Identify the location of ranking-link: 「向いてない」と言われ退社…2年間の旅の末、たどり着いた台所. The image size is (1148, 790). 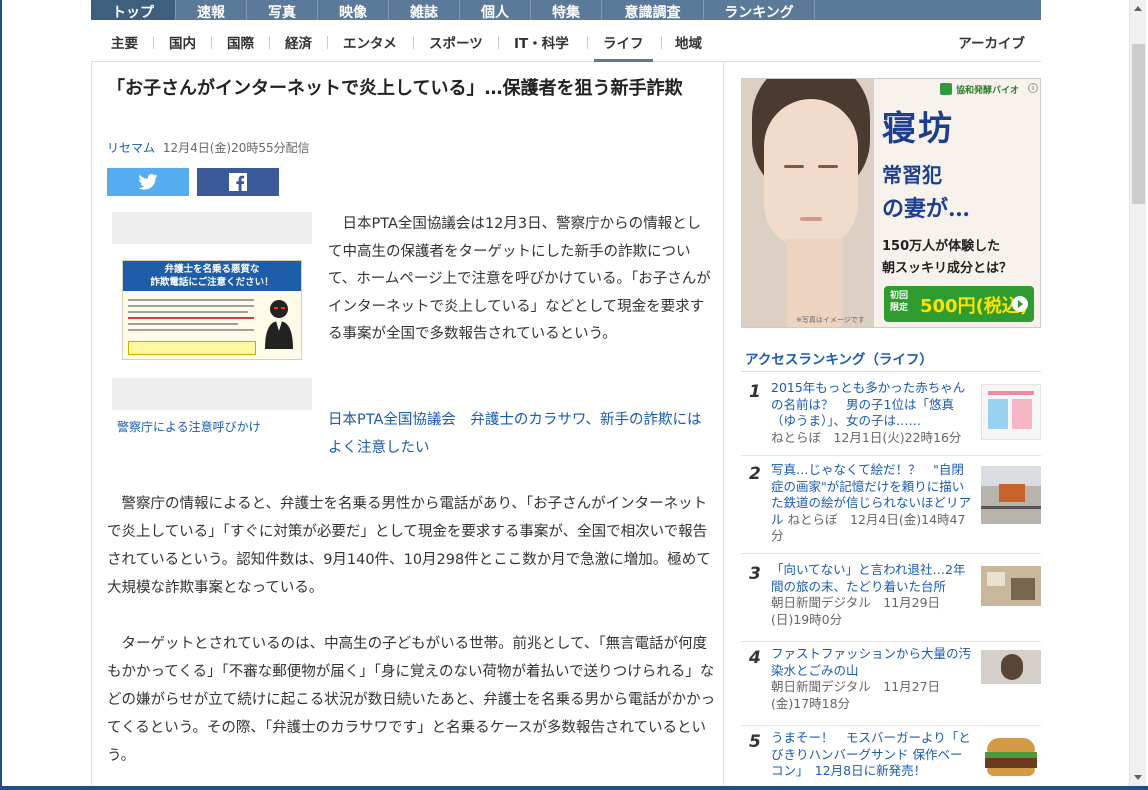
(868, 578).